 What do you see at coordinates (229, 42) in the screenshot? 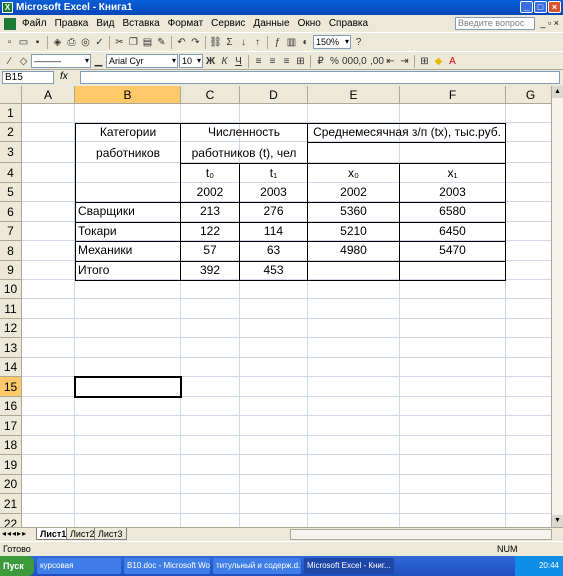
I see `autosum-icon: Σ` at bounding box center [229, 42].